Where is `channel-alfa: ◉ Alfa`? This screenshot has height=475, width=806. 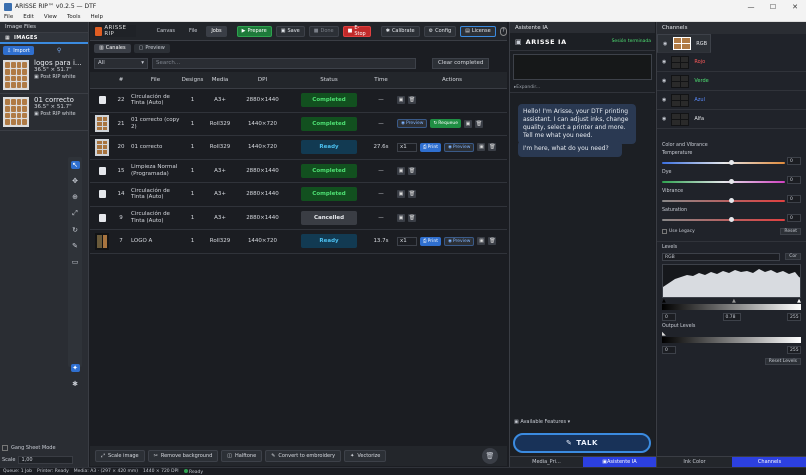 channel-alfa: ◉ Alfa is located at coordinates (731, 119).